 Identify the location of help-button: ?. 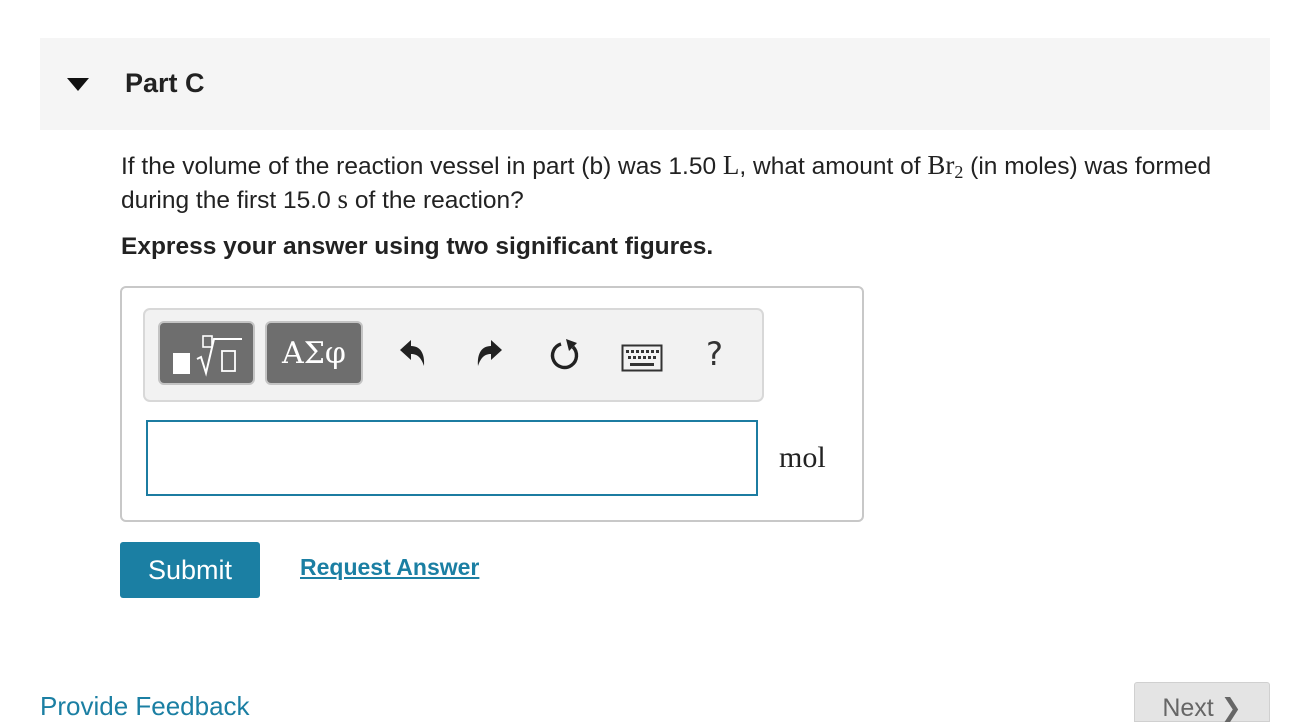
(714, 354).